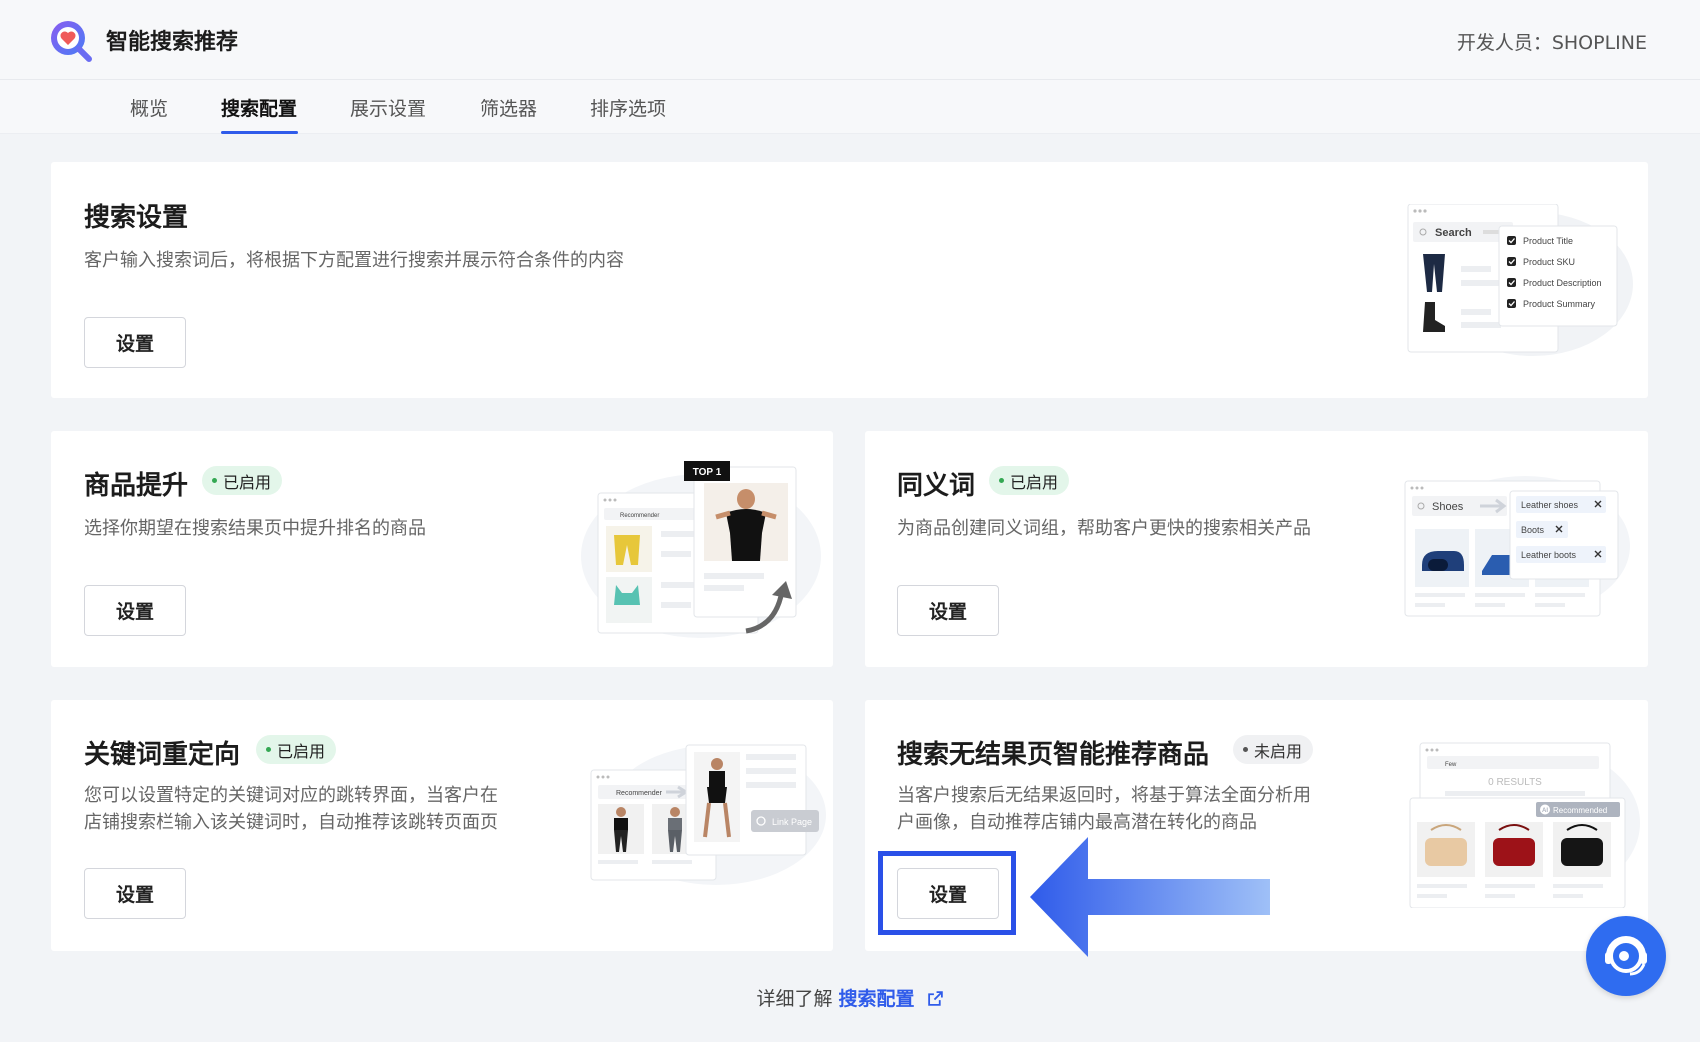  What do you see at coordinates (1533, 530) in the screenshot?
I see `illus-tag: Boots` at bounding box center [1533, 530].